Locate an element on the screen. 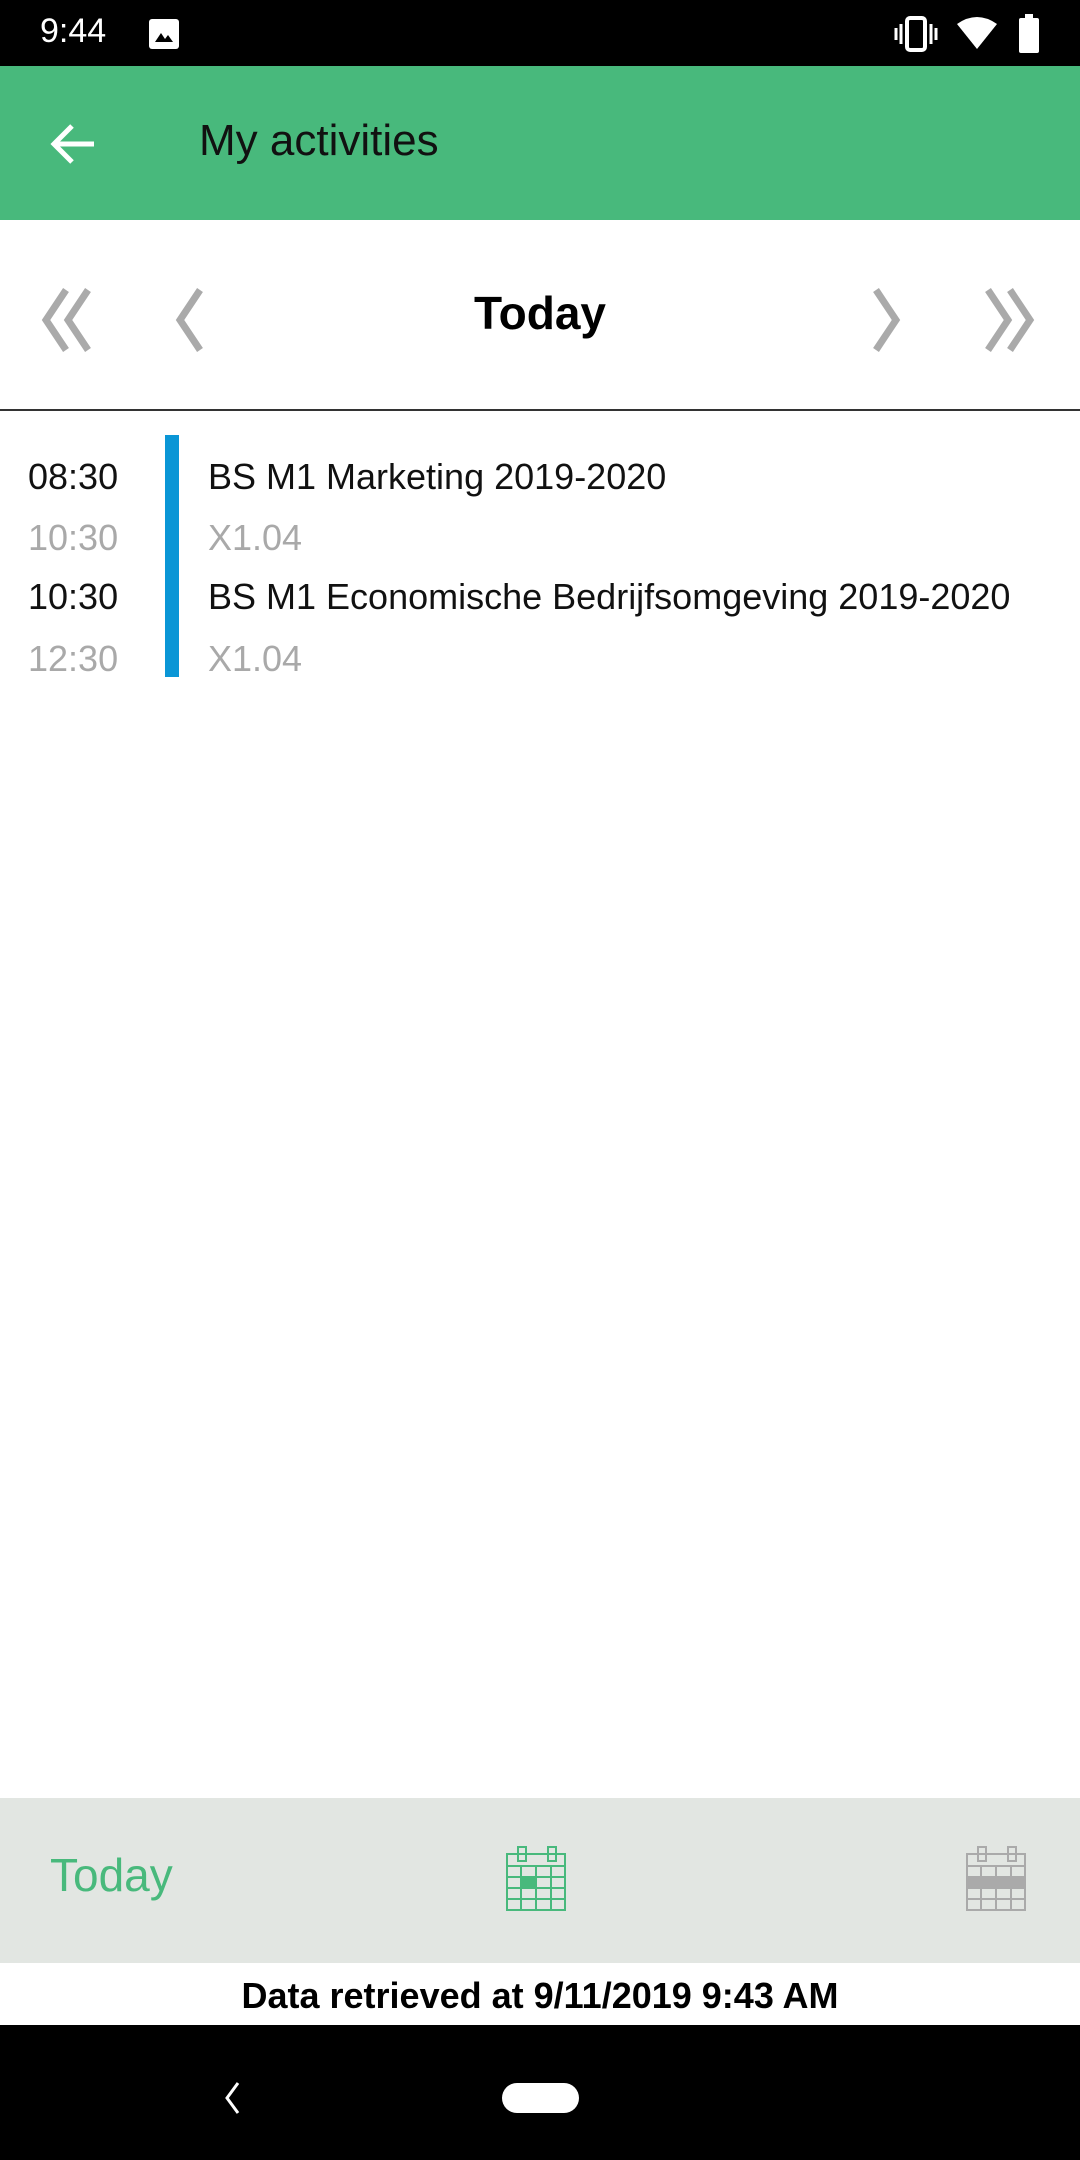 This screenshot has width=1080, height=2160. bottom-bar: Today is located at coordinates (540, 1880).